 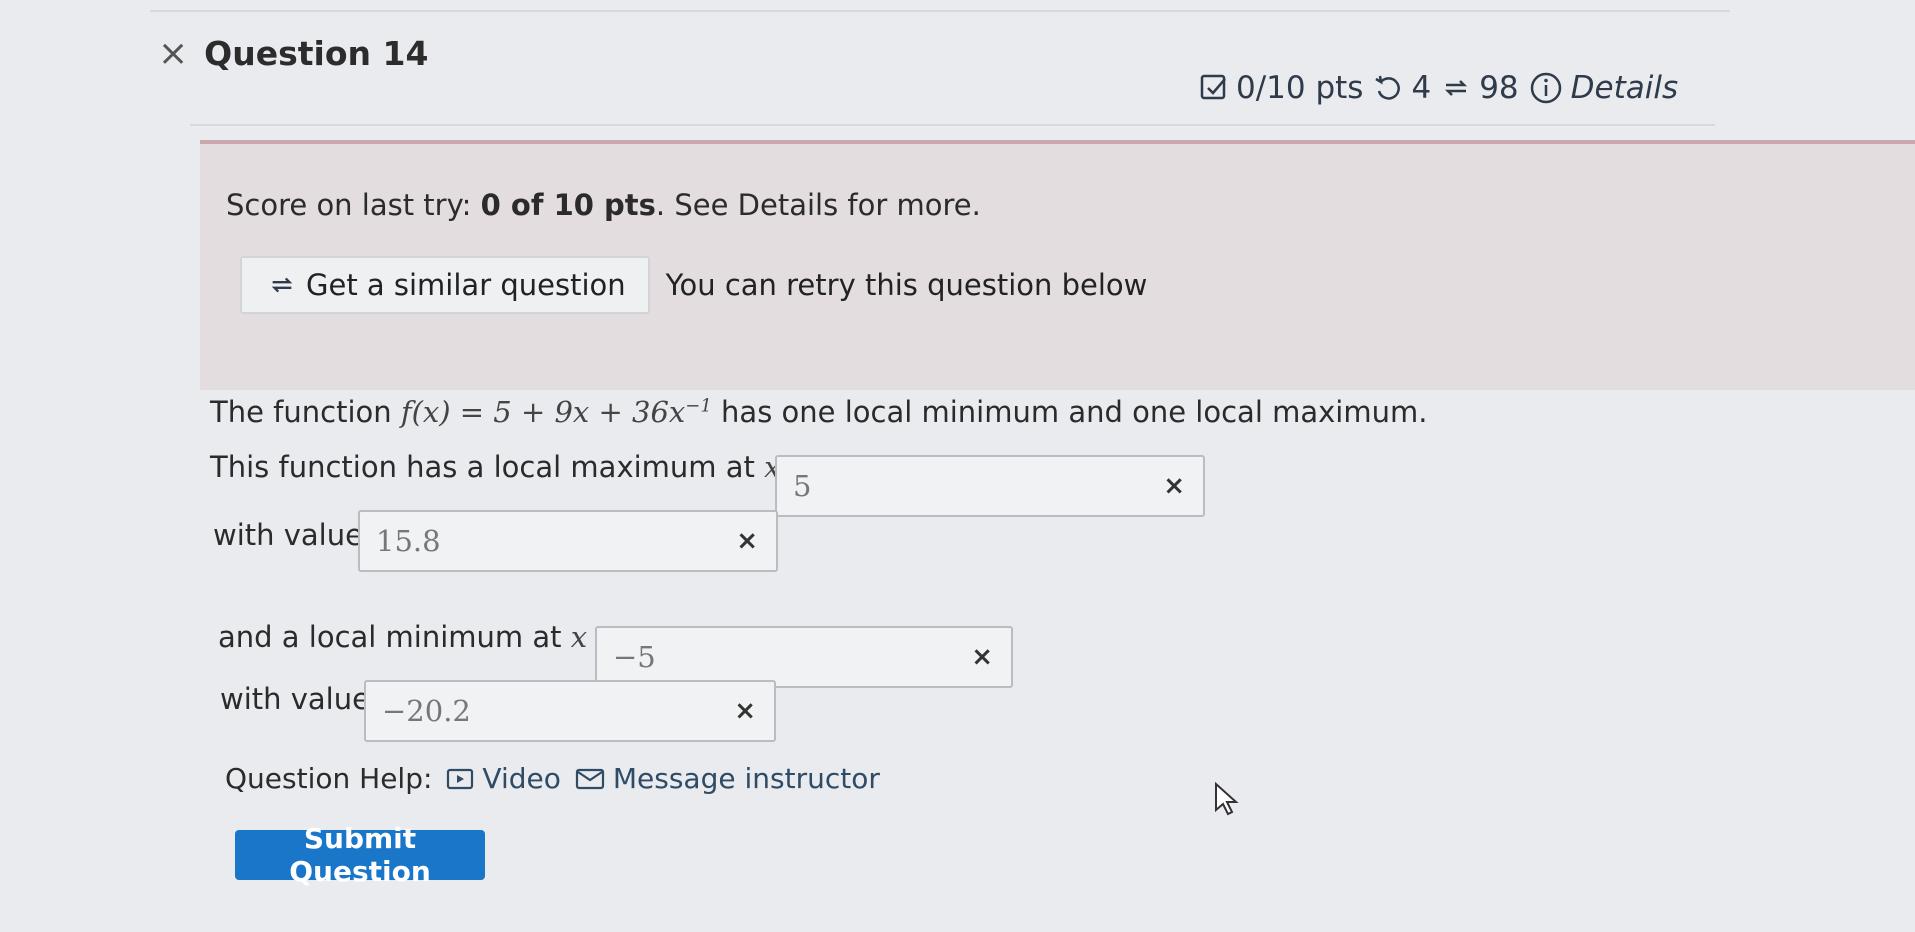 I want to click on function-expression: f(x) = 5 + 9x + 36x−1, so click(x=556, y=412).